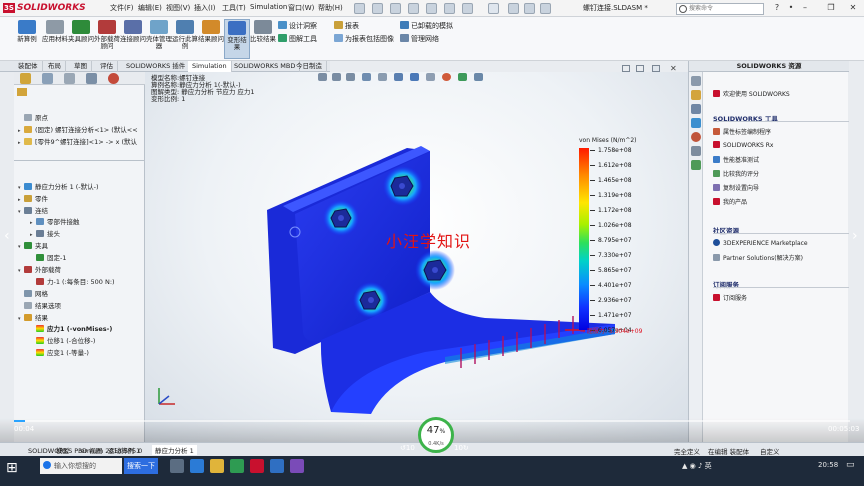  I want to click on options-gear-icon, so click(545, 8).